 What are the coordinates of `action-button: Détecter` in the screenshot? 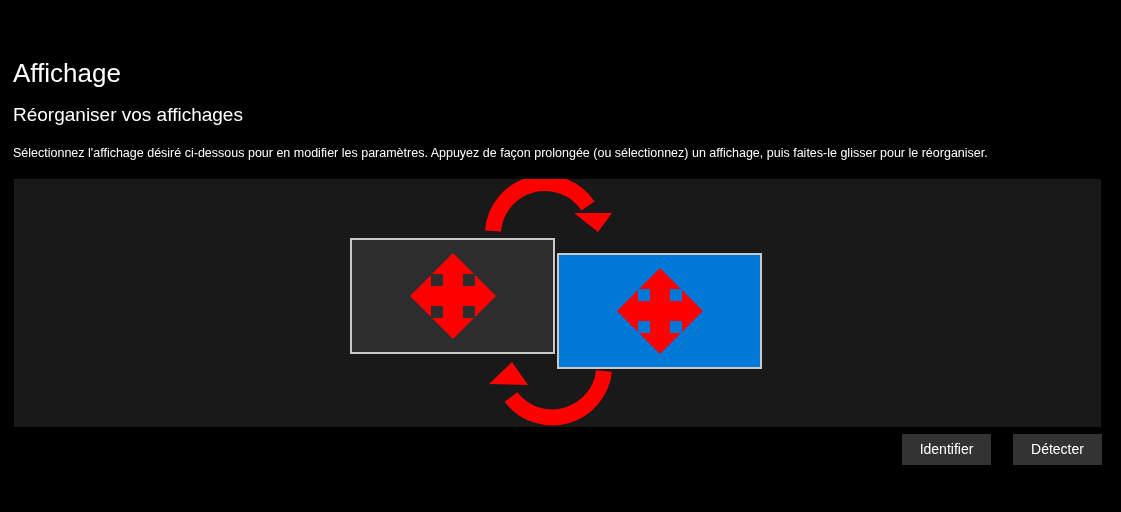 It's located at (1057, 449).